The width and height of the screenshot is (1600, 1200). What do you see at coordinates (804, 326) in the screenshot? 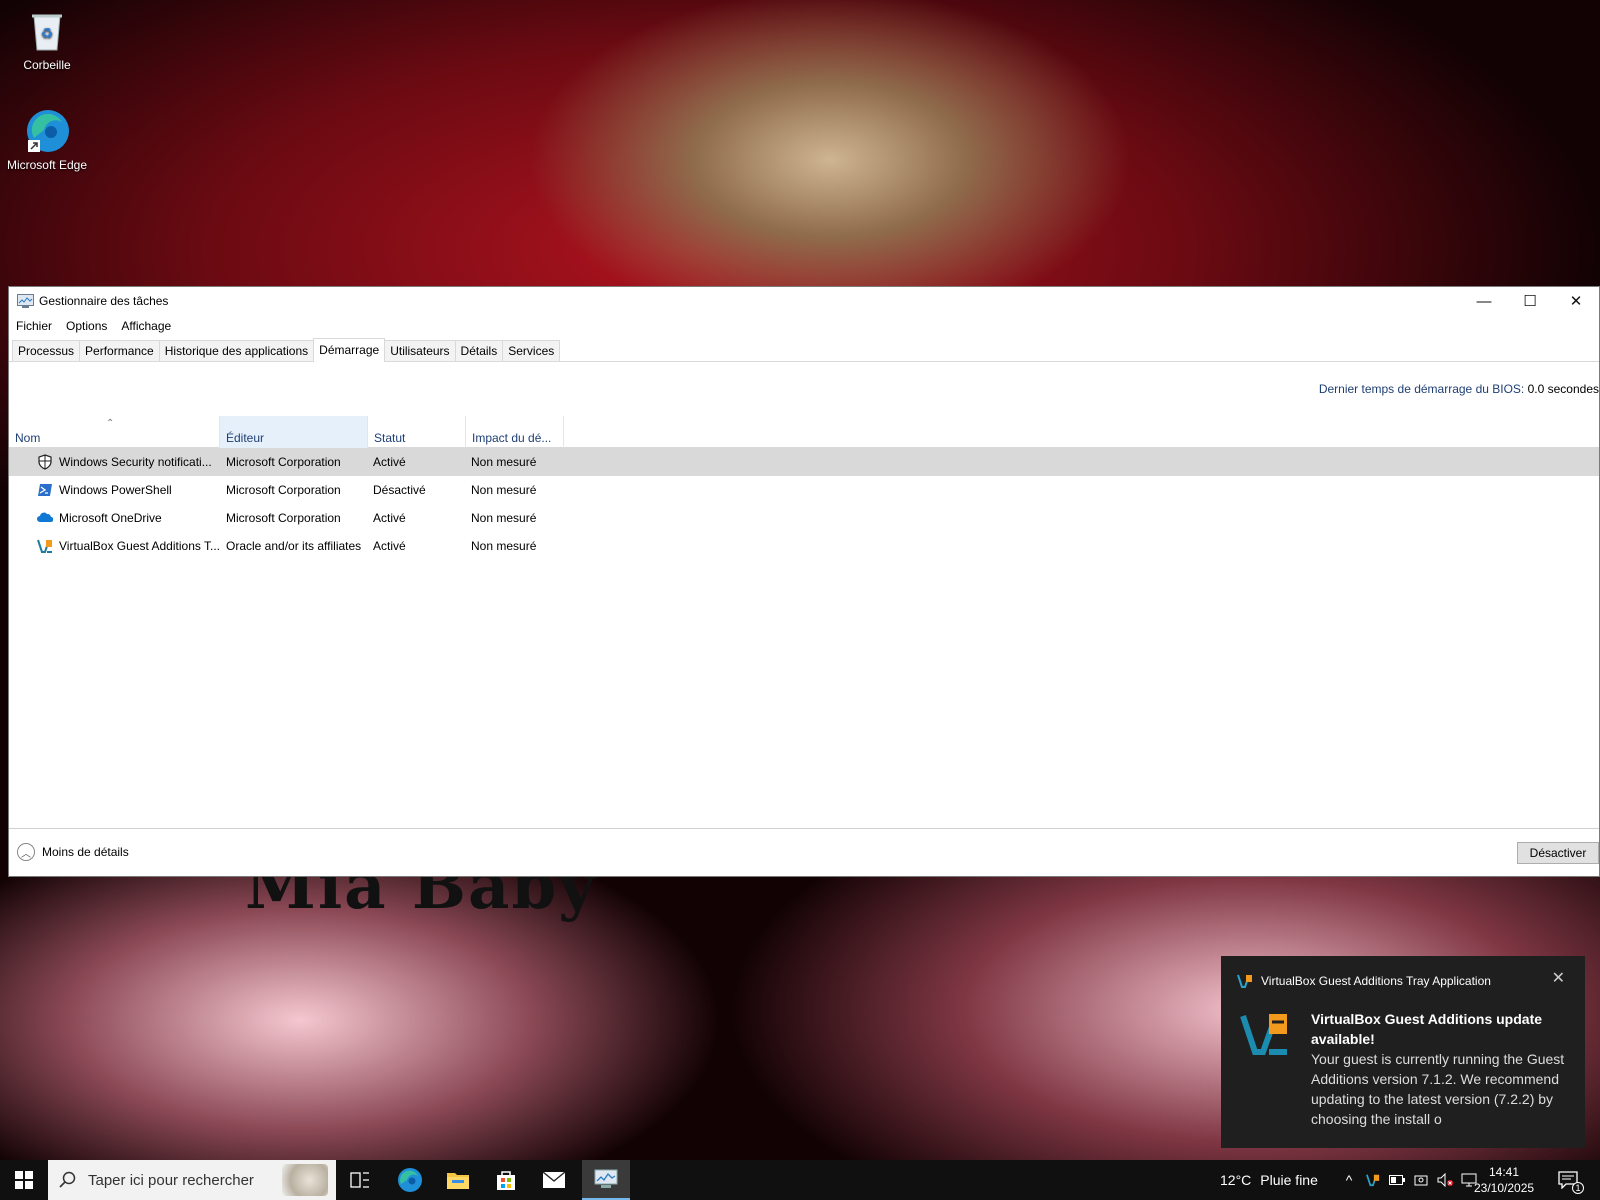
I see `menu-bar: Fichier Options Affichage` at bounding box center [804, 326].